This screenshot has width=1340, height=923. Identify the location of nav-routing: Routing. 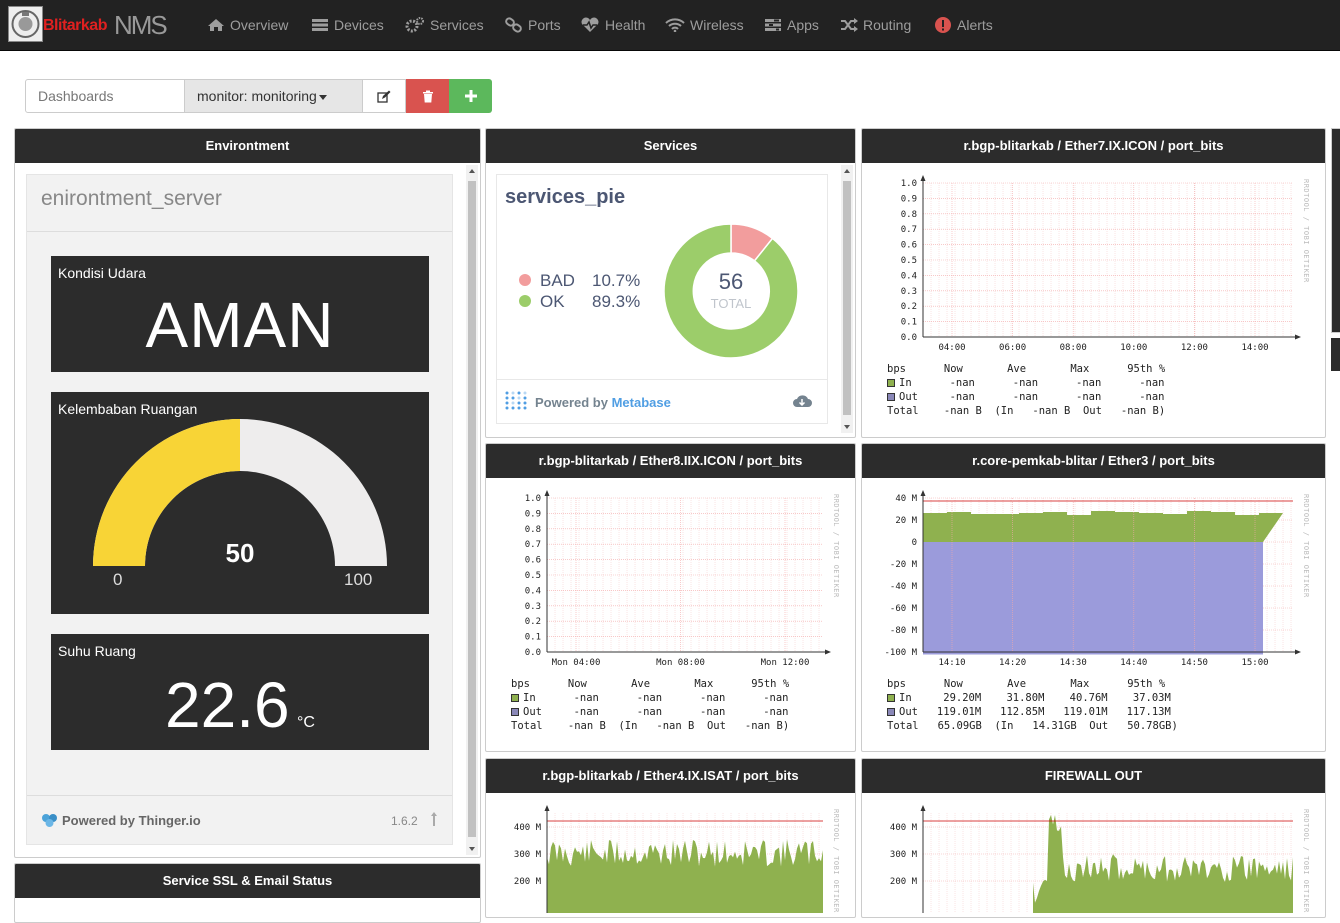
(875, 25).